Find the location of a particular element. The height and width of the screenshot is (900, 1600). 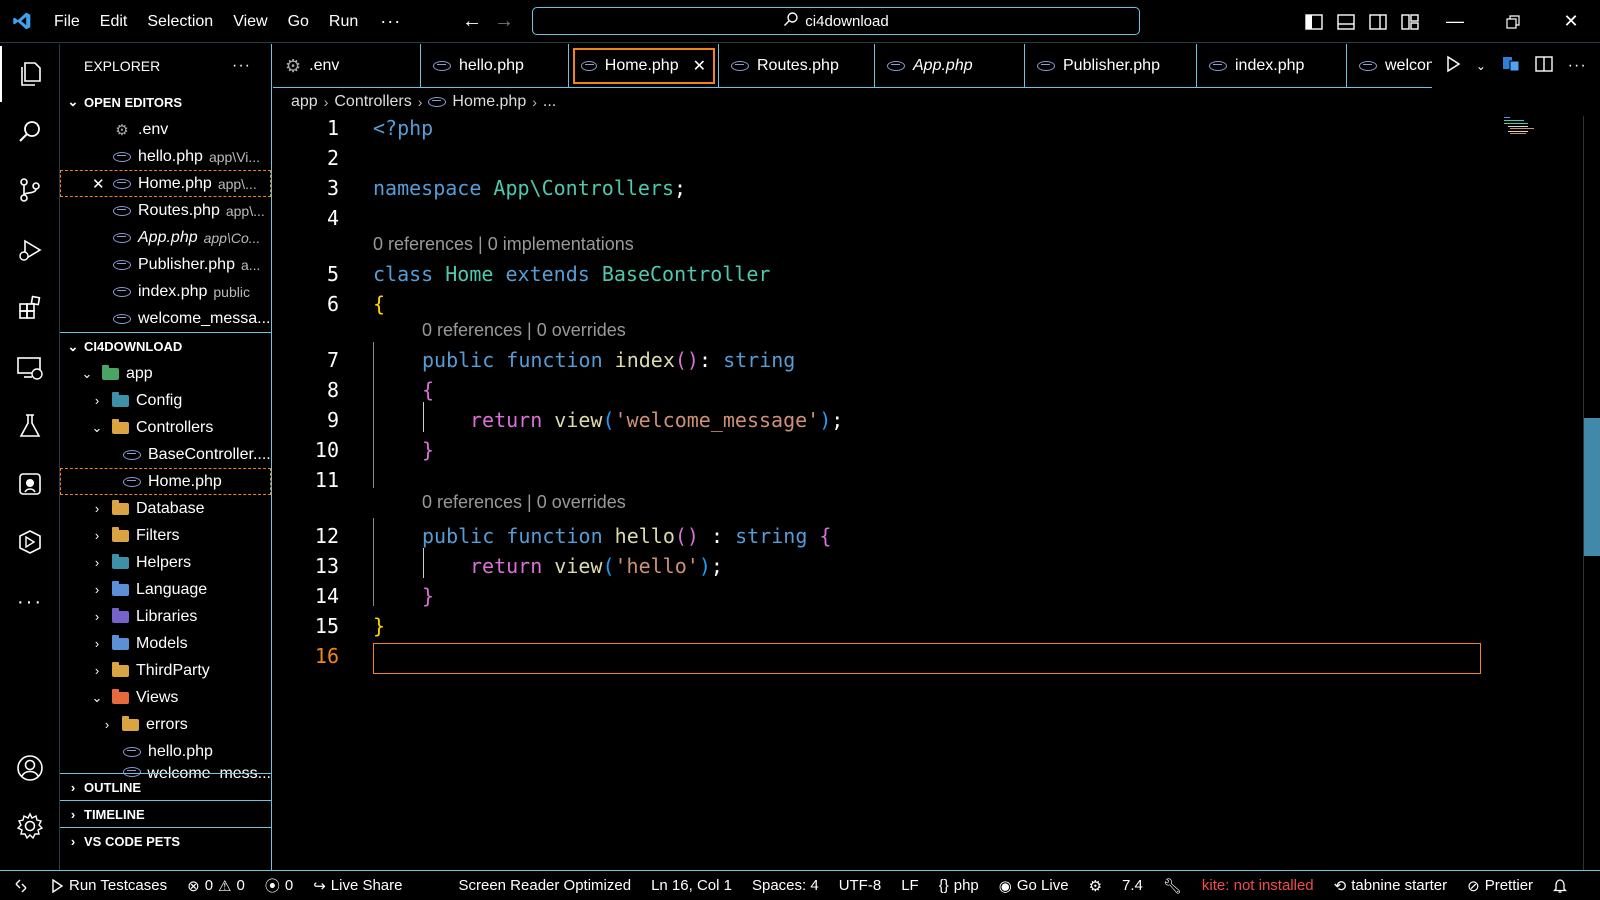

project-header: ⌄ CI4DOWNLOAD is located at coordinates (165, 346).